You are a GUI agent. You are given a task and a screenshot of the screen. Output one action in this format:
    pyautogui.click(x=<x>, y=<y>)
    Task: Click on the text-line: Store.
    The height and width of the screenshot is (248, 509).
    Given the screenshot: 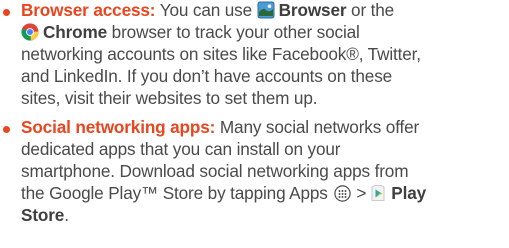 What is the action you would take?
    pyautogui.click(x=45, y=215)
    